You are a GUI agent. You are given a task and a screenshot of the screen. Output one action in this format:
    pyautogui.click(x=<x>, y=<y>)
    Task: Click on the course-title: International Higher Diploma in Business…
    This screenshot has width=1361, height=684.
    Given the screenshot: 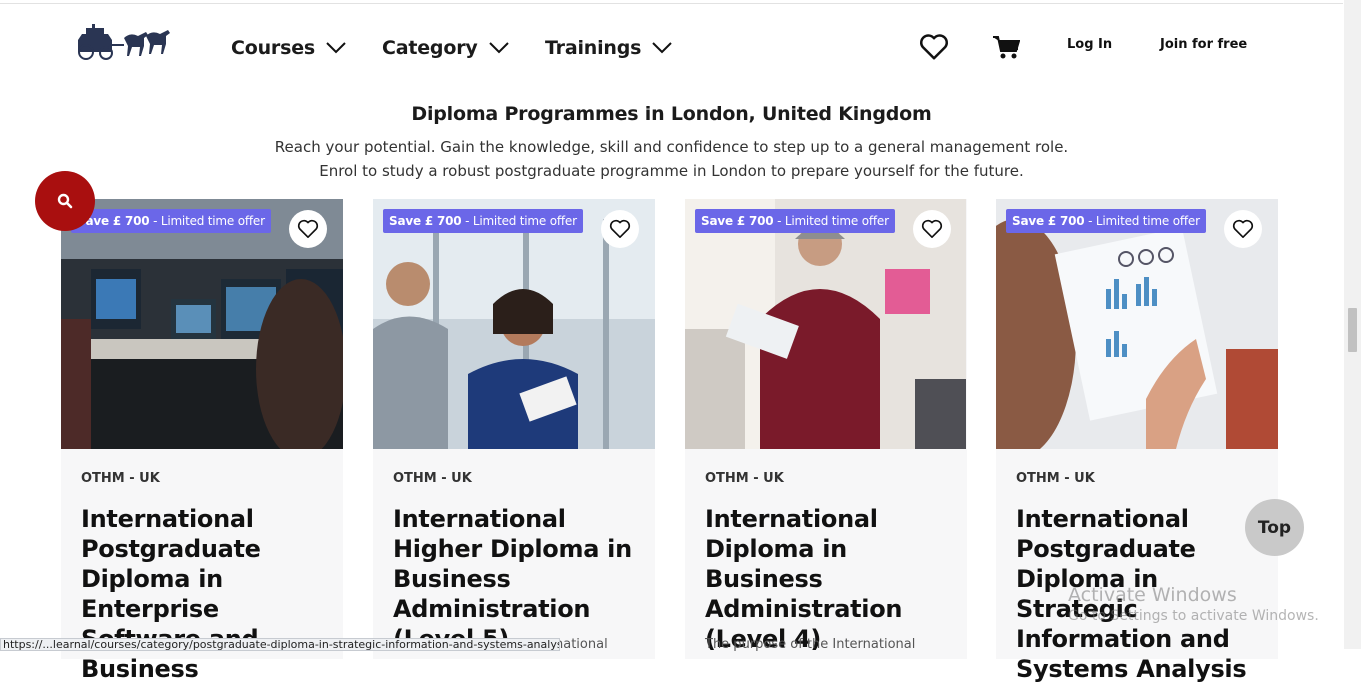 What is the action you would take?
    pyautogui.click(x=518, y=579)
    